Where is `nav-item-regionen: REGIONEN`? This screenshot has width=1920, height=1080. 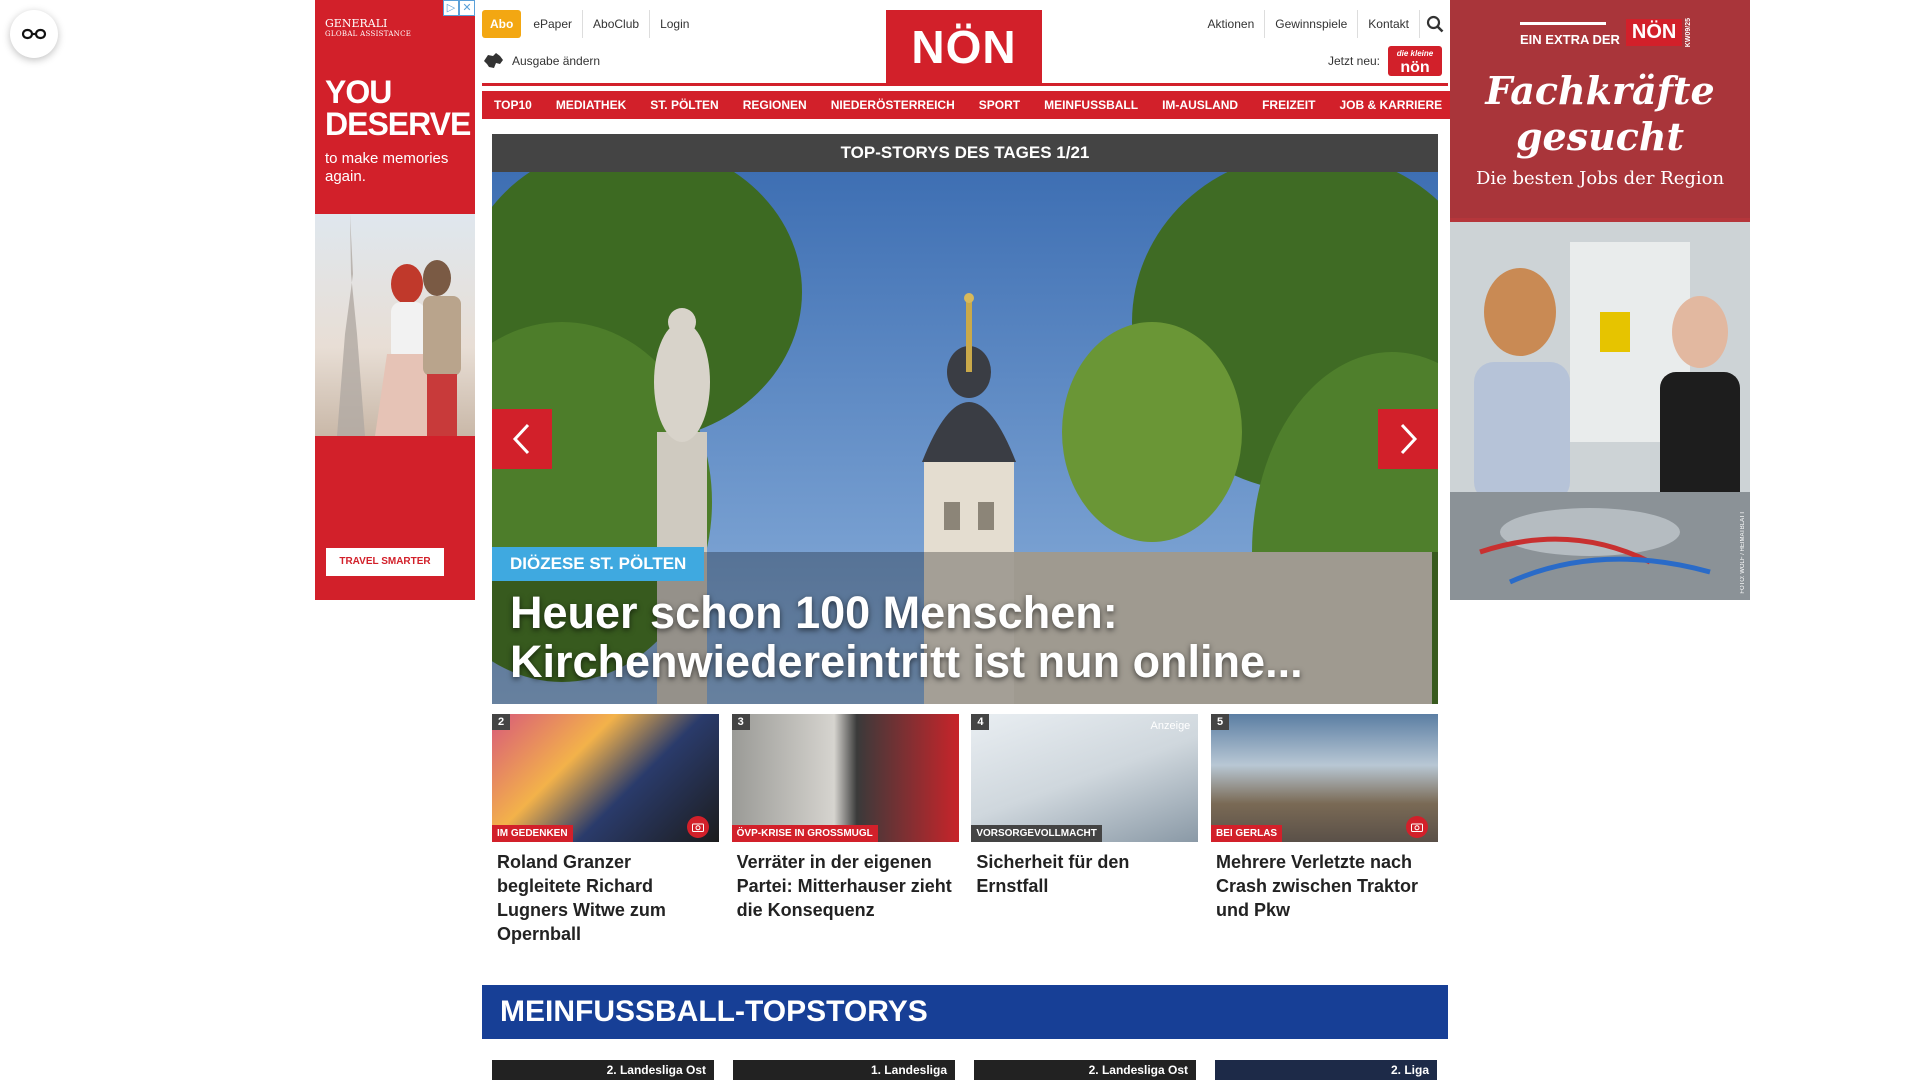 nav-item-regionen: REGIONEN is located at coordinates (774, 105).